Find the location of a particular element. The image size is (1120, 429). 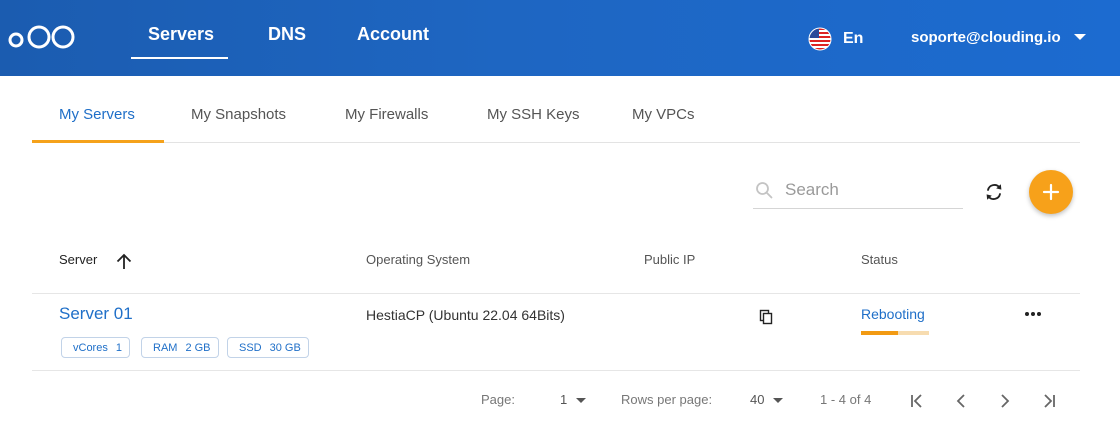

refresh-icon is located at coordinates (994, 192).